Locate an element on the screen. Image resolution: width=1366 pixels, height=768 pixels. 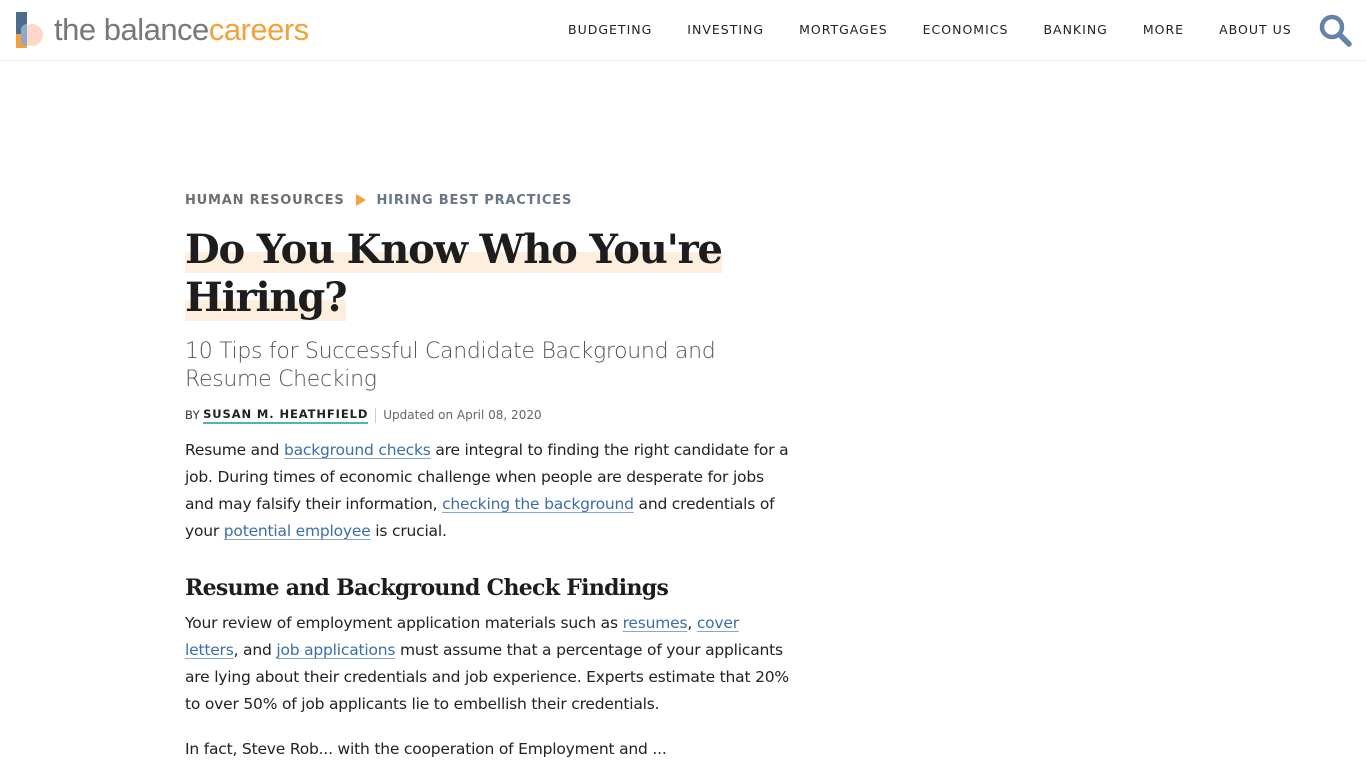
link-checking-the-background: checking the background is located at coordinates (538, 504).